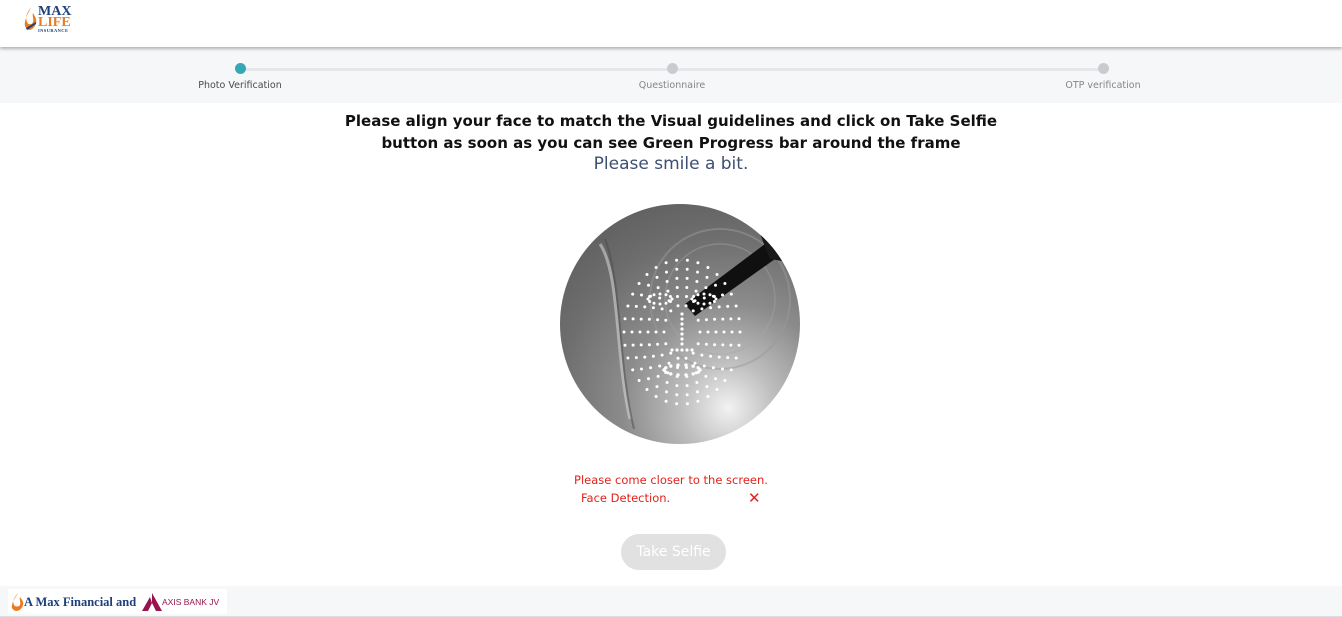 The width and height of the screenshot is (1342, 617). I want to click on cross-icon: ✕, so click(754, 498).